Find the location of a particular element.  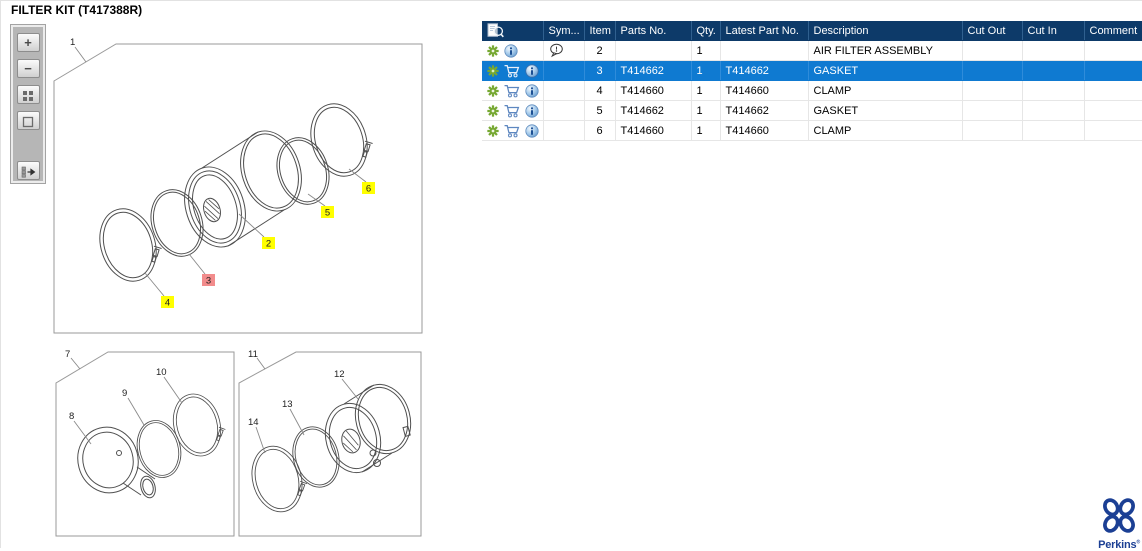

column-header-actions is located at coordinates (512, 31).